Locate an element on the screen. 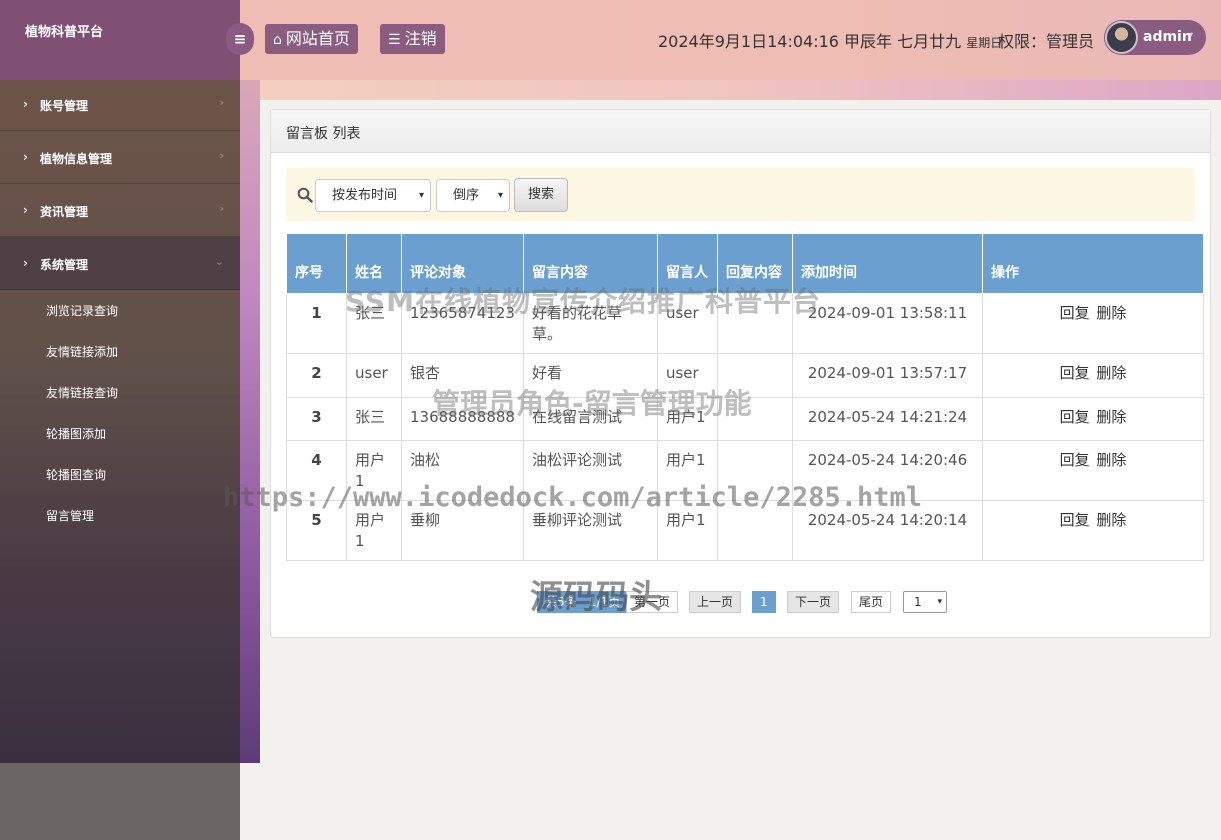  cell-time: 2024-05-24 14:20:46 is located at coordinates (887, 470).